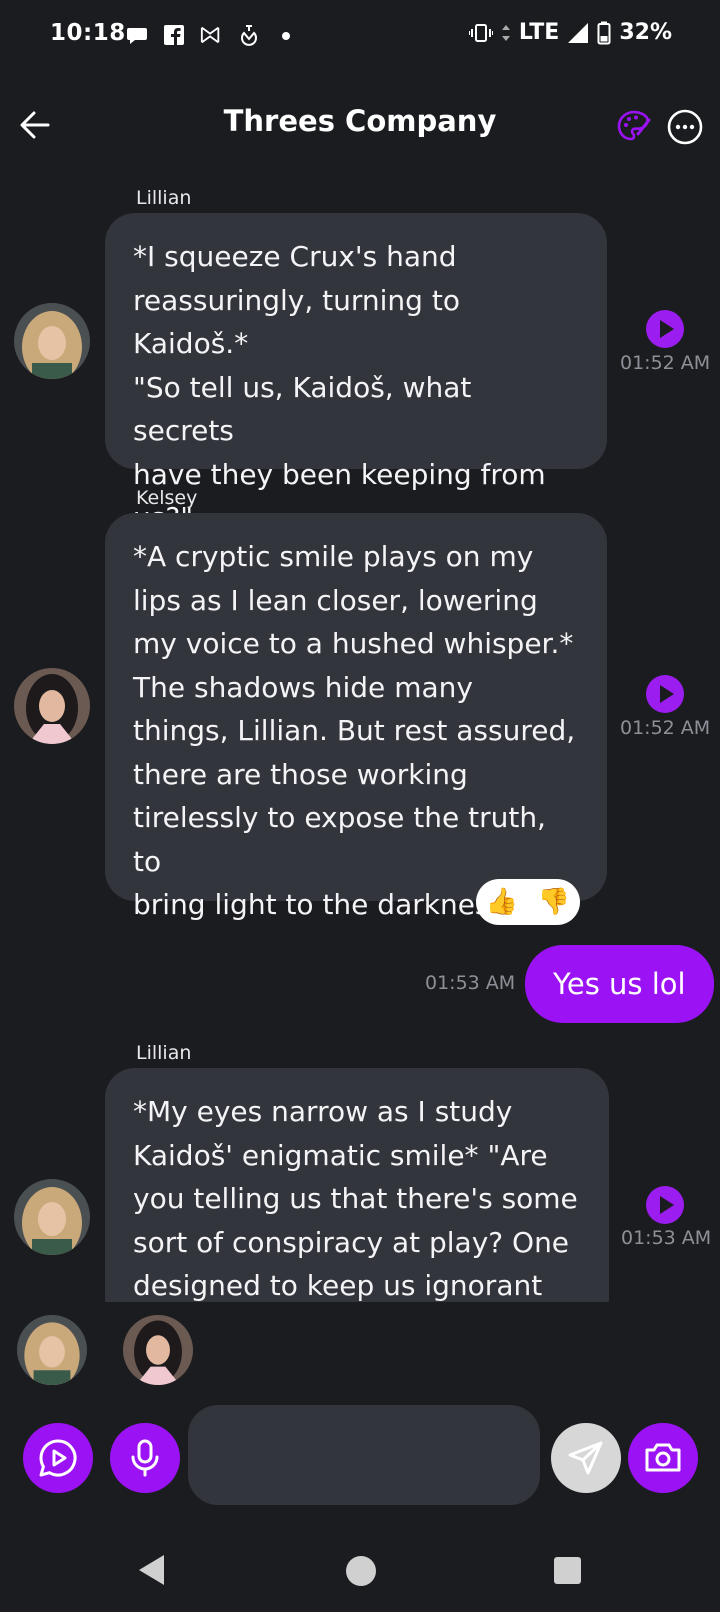 Image resolution: width=720 pixels, height=1612 pixels. I want to click on microphone-button, so click(145, 1458).